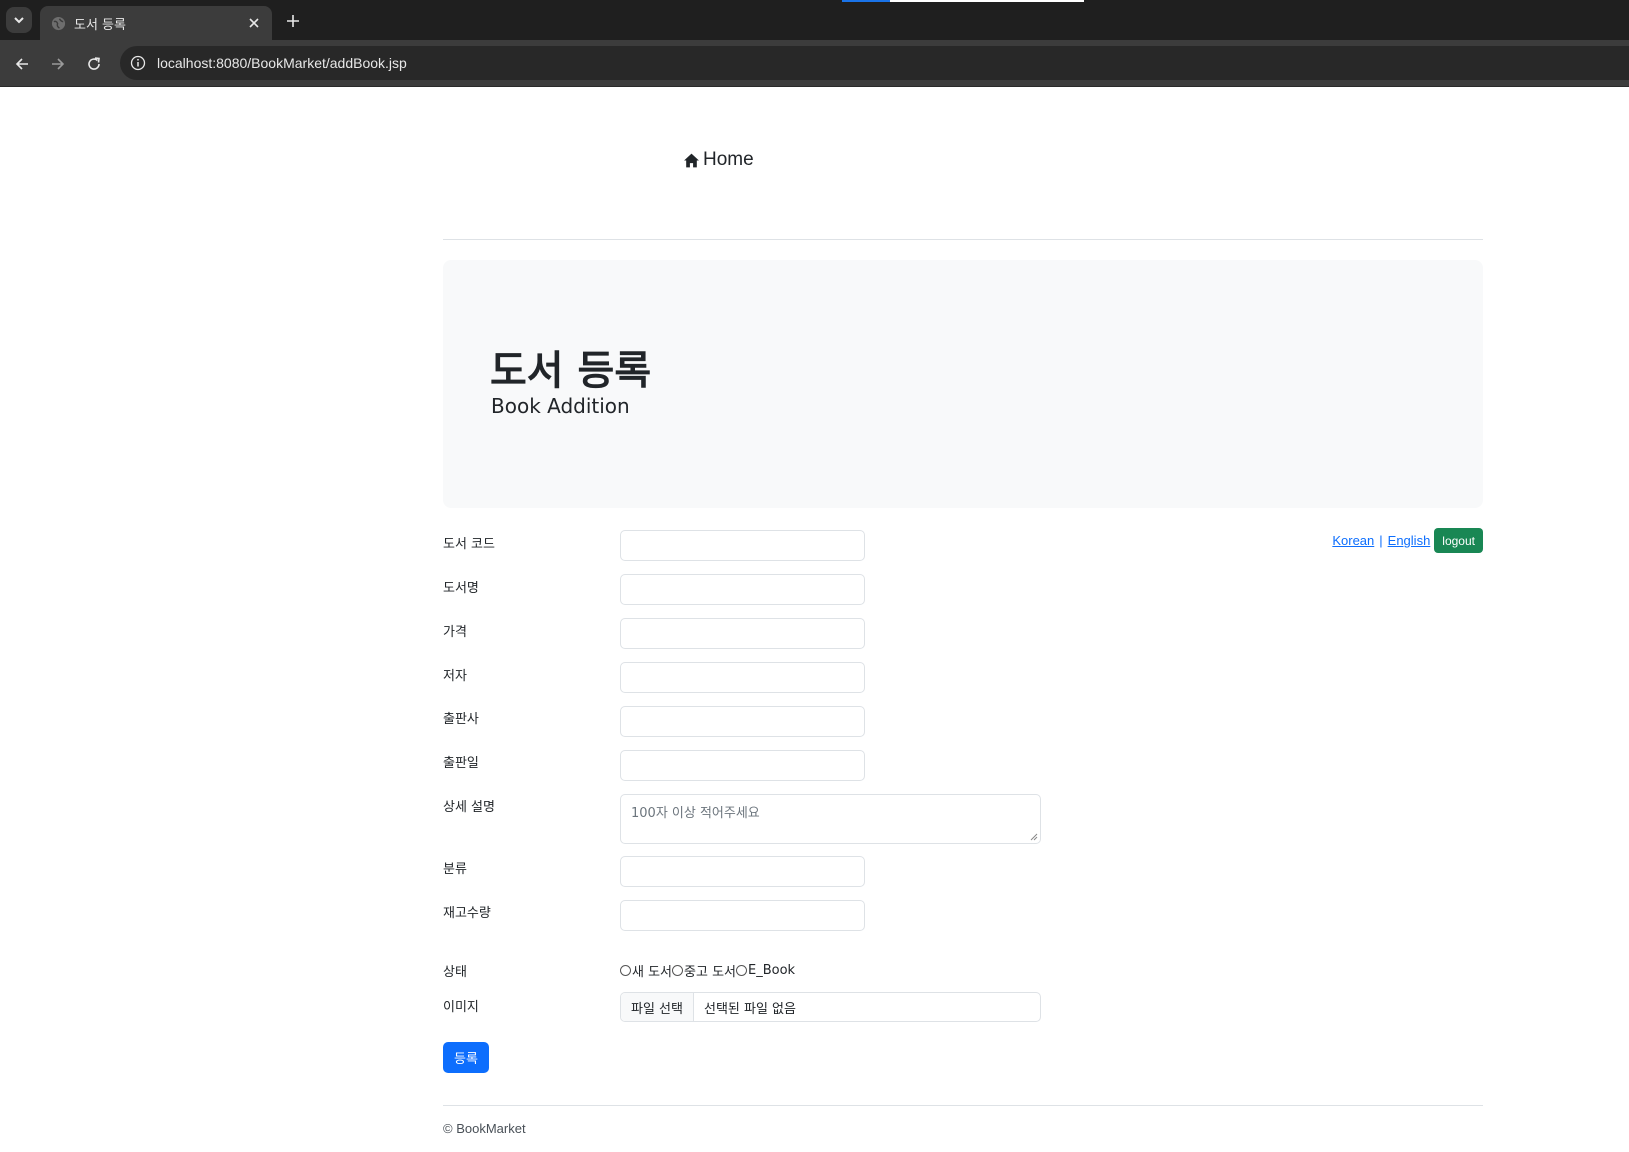 Image resolution: width=1629 pixels, height=1152 pixels. I want to click on condition-option-ebook: E_Book, so click(765, 970).